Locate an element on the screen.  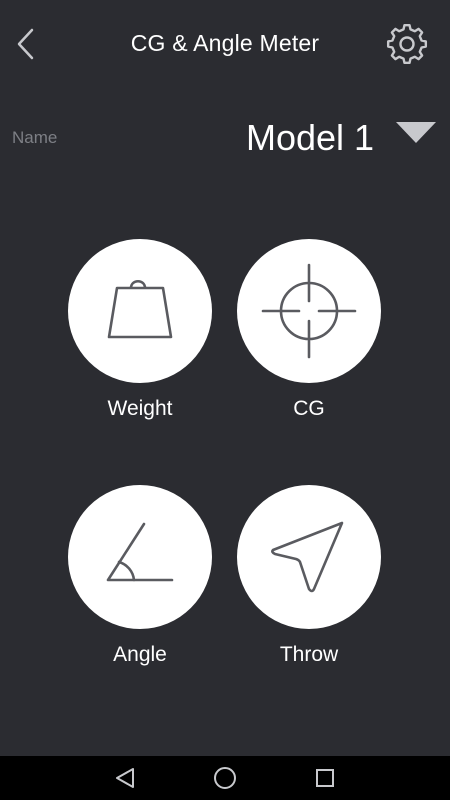
gear-icon is located at coordinates (407, 44).